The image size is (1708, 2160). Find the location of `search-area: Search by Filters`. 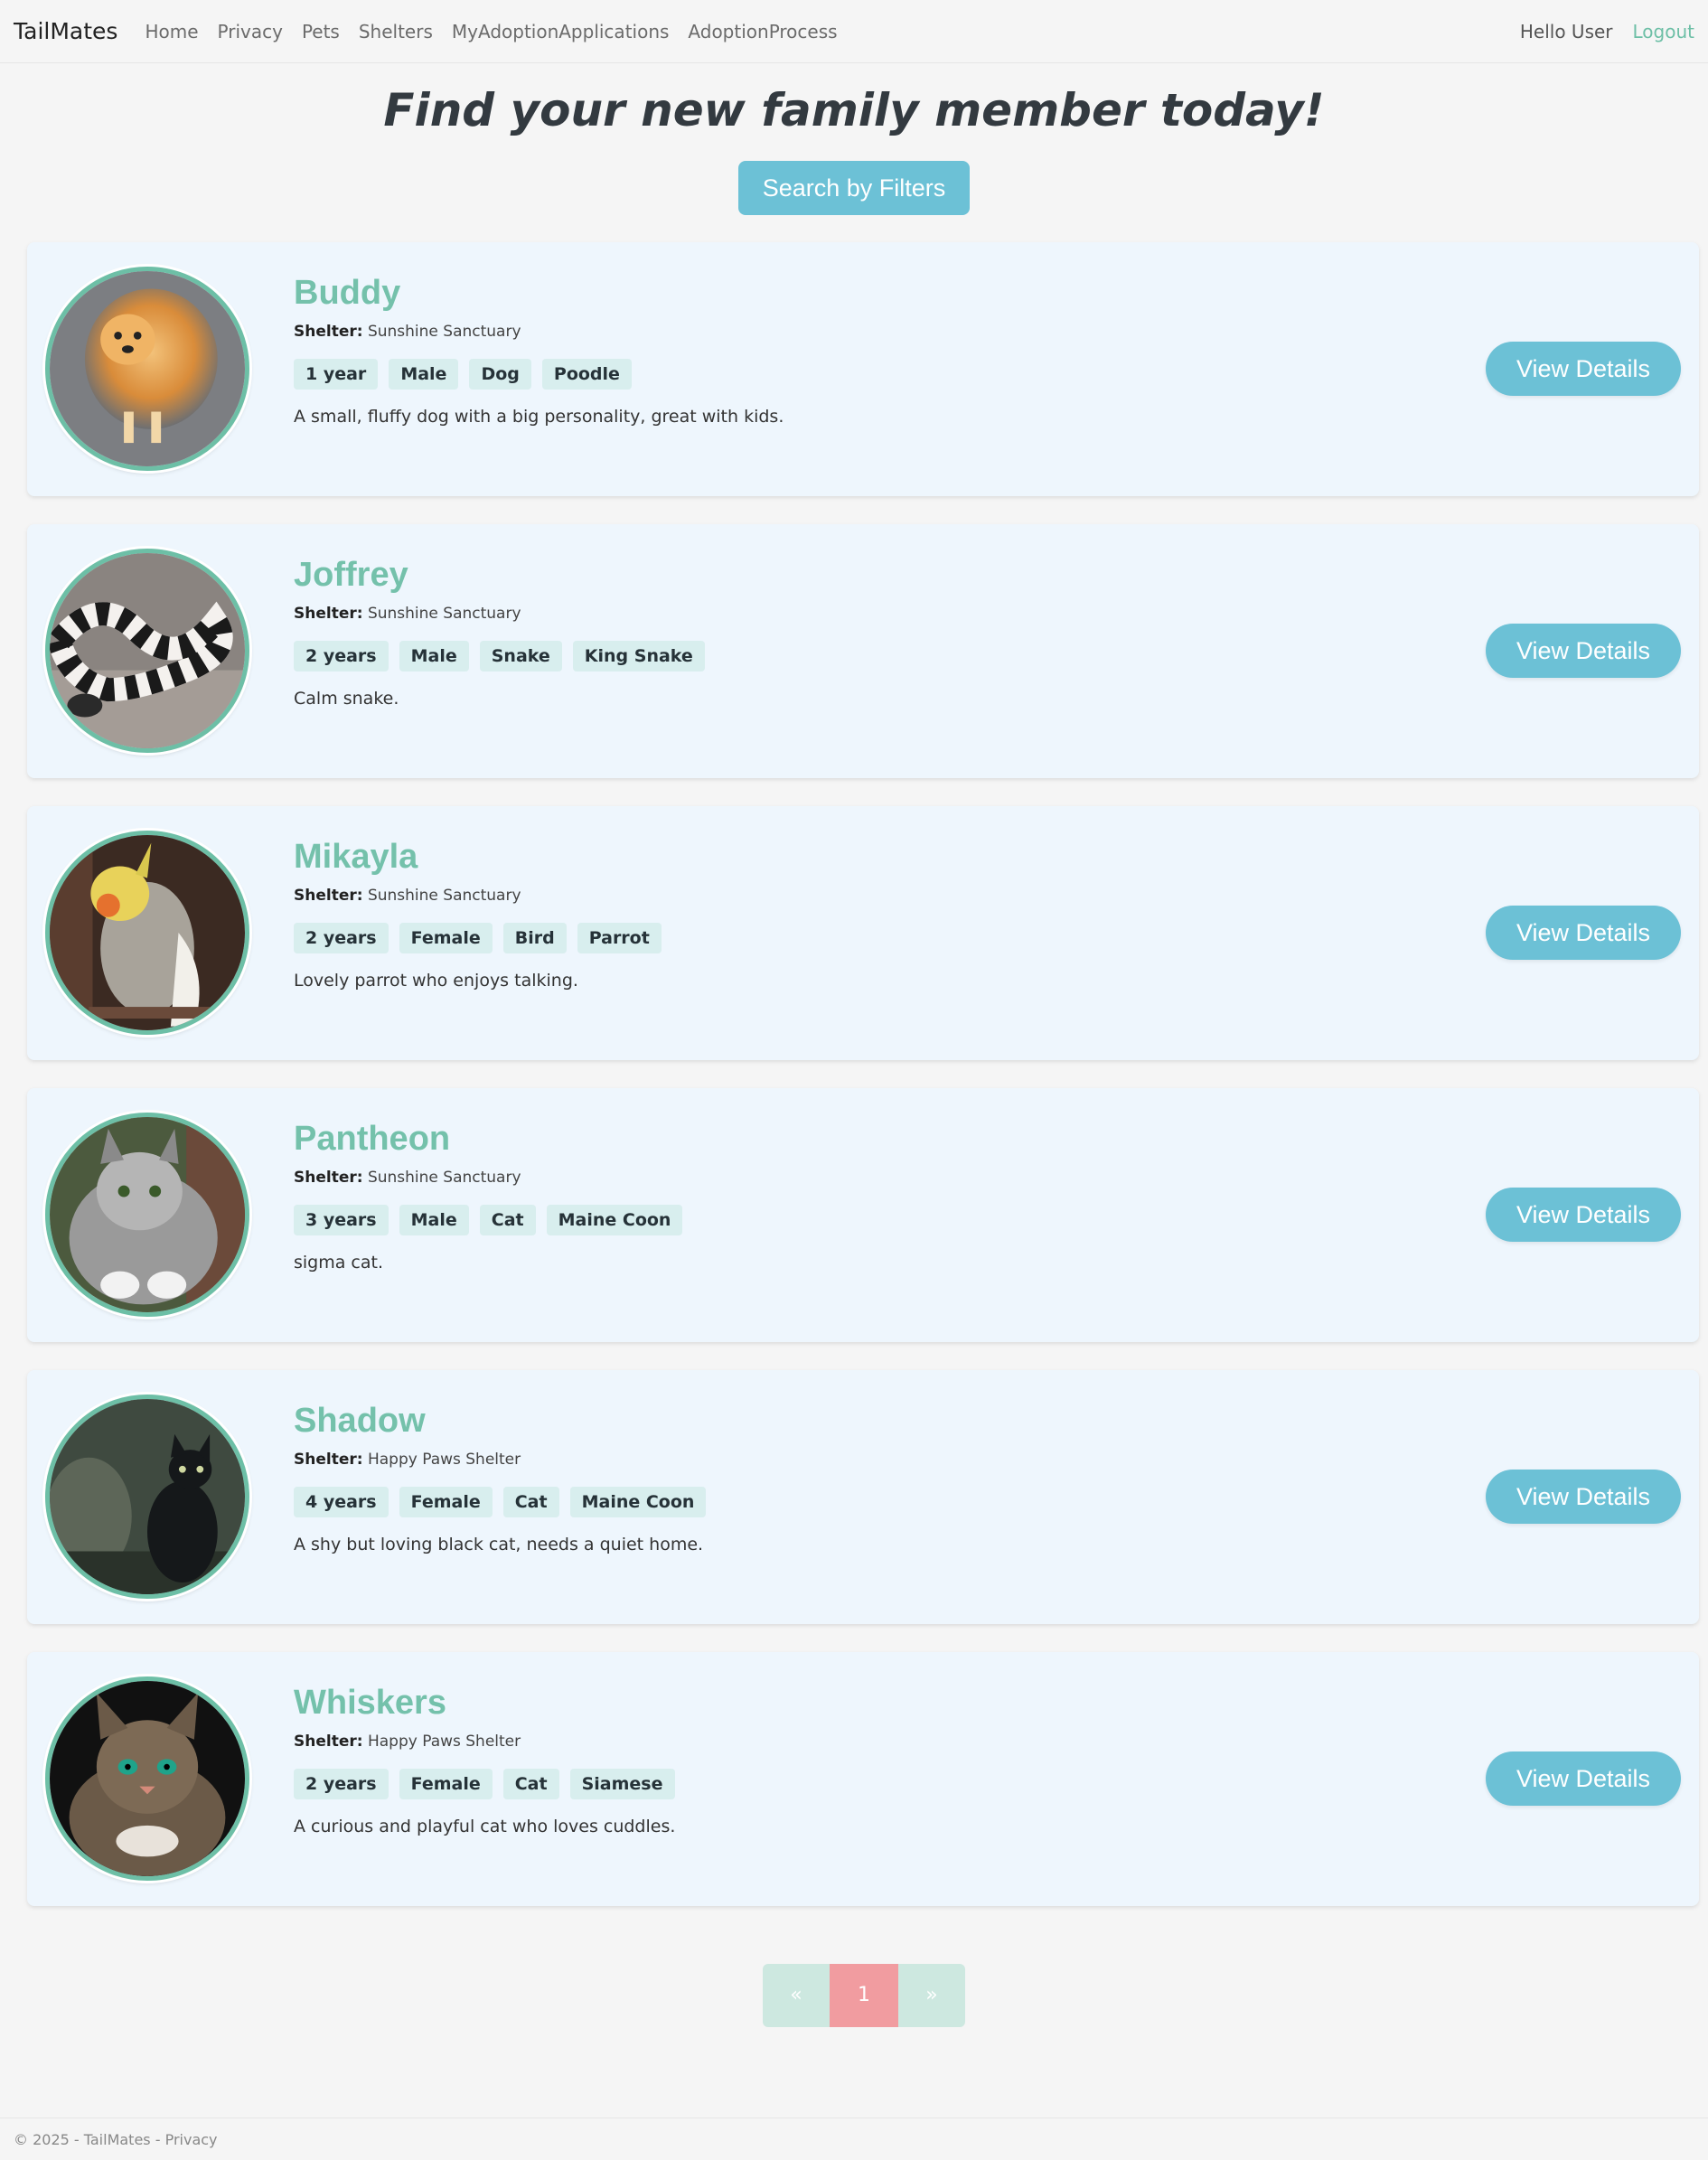

search-area: Search by Filters is located at coordinates (854, 188).